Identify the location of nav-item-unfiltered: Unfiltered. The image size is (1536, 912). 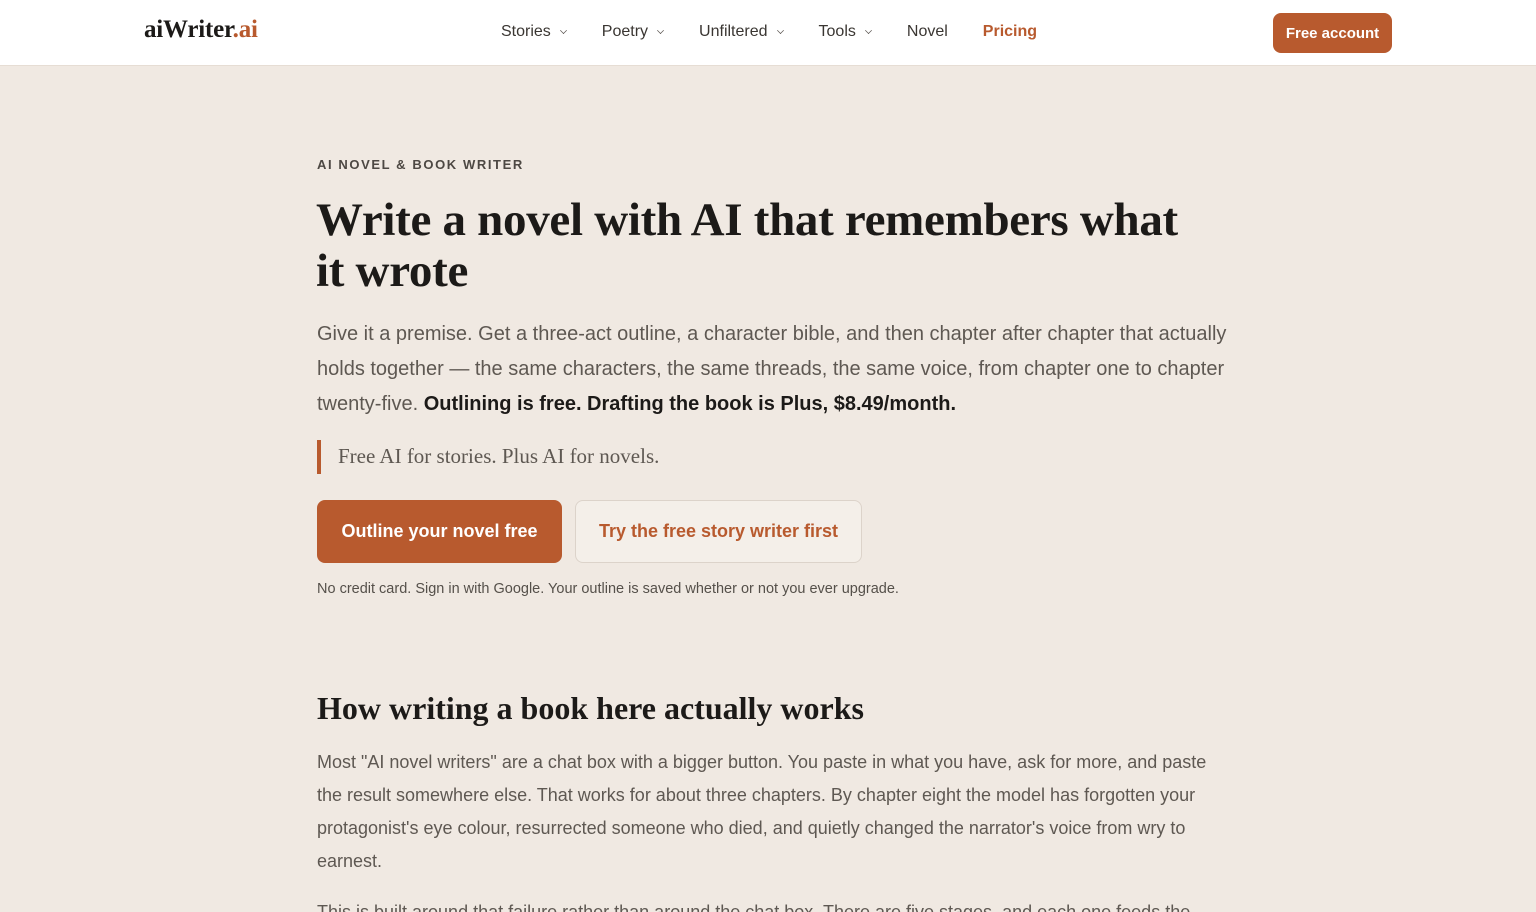
(741, 32).